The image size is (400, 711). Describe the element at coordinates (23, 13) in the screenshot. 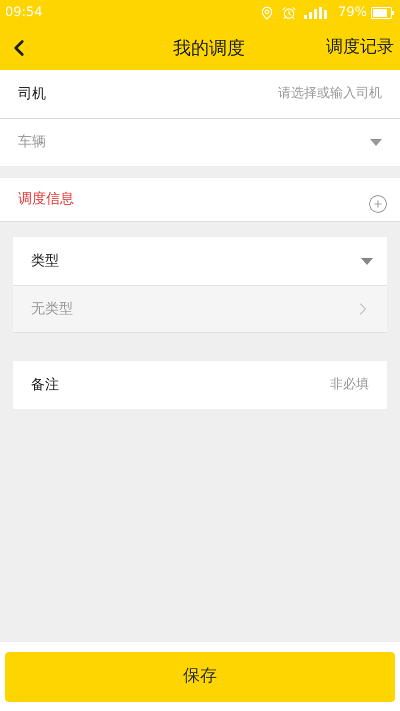

I see `status-time: 09:54` at that location.